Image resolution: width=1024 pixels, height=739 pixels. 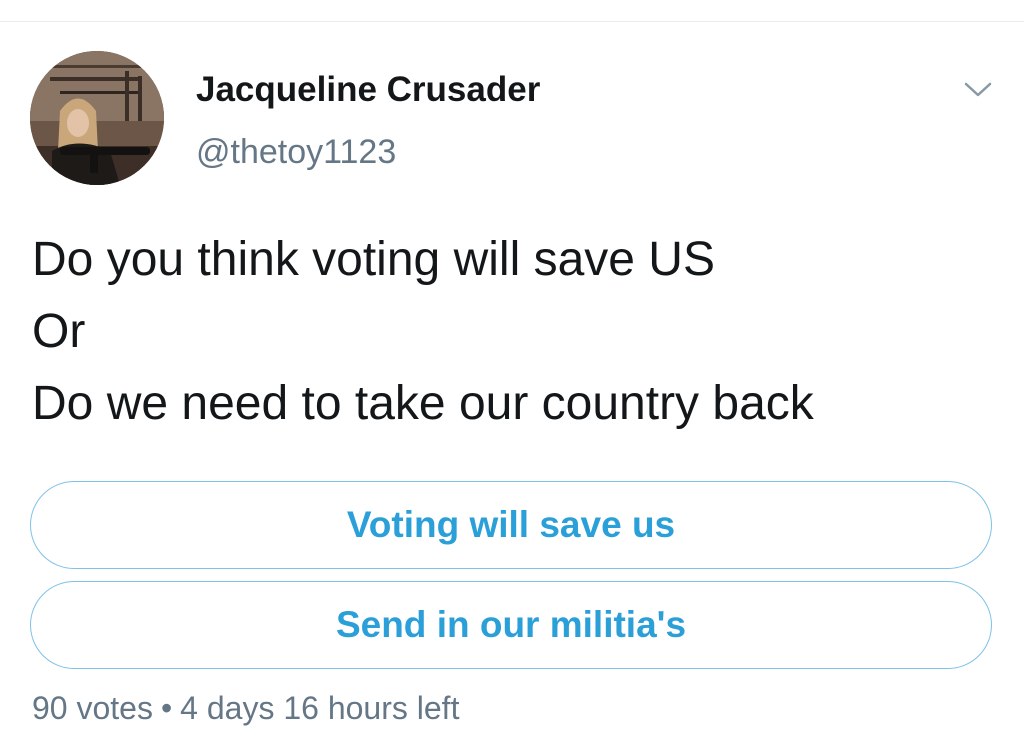 I want to click on avatar-photo, so click(x=97, y=118).